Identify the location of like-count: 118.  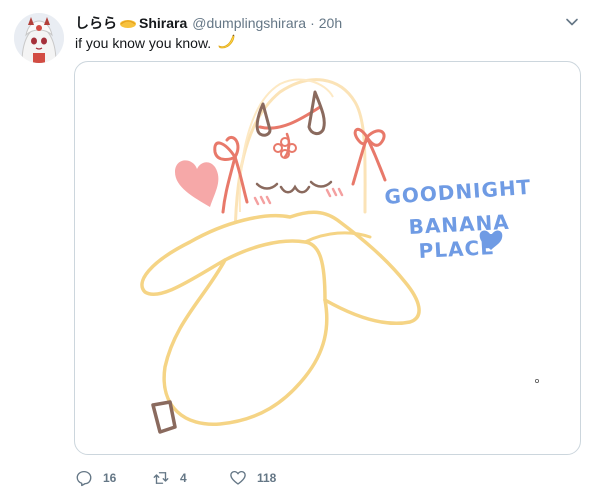
(267, 478).